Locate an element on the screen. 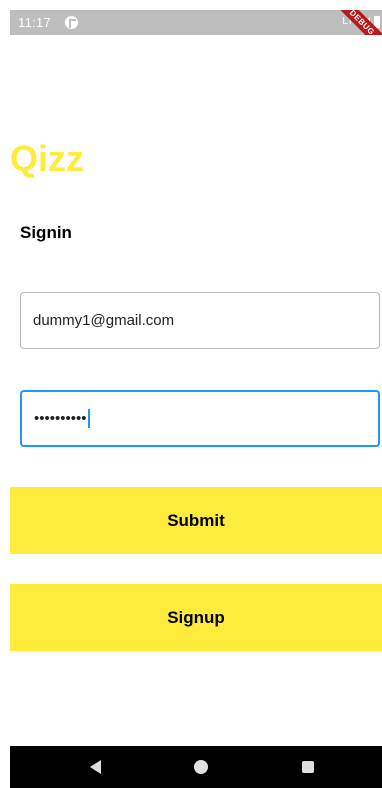 The height and width of the screenshot is (788, 382). navigation-bar is located at coordinates (196, 767).